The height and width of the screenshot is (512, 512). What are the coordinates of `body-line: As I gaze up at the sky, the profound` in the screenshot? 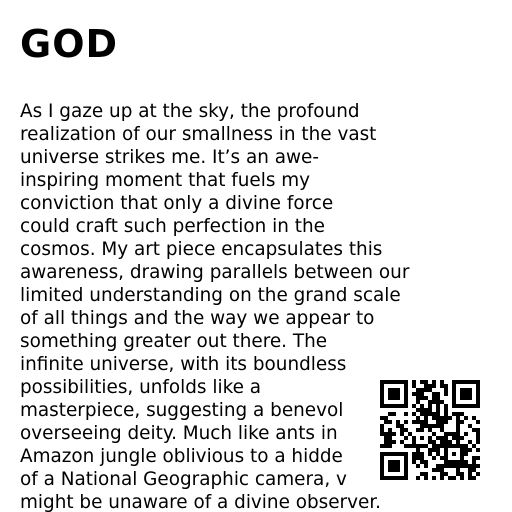 It's located at (190, 111).